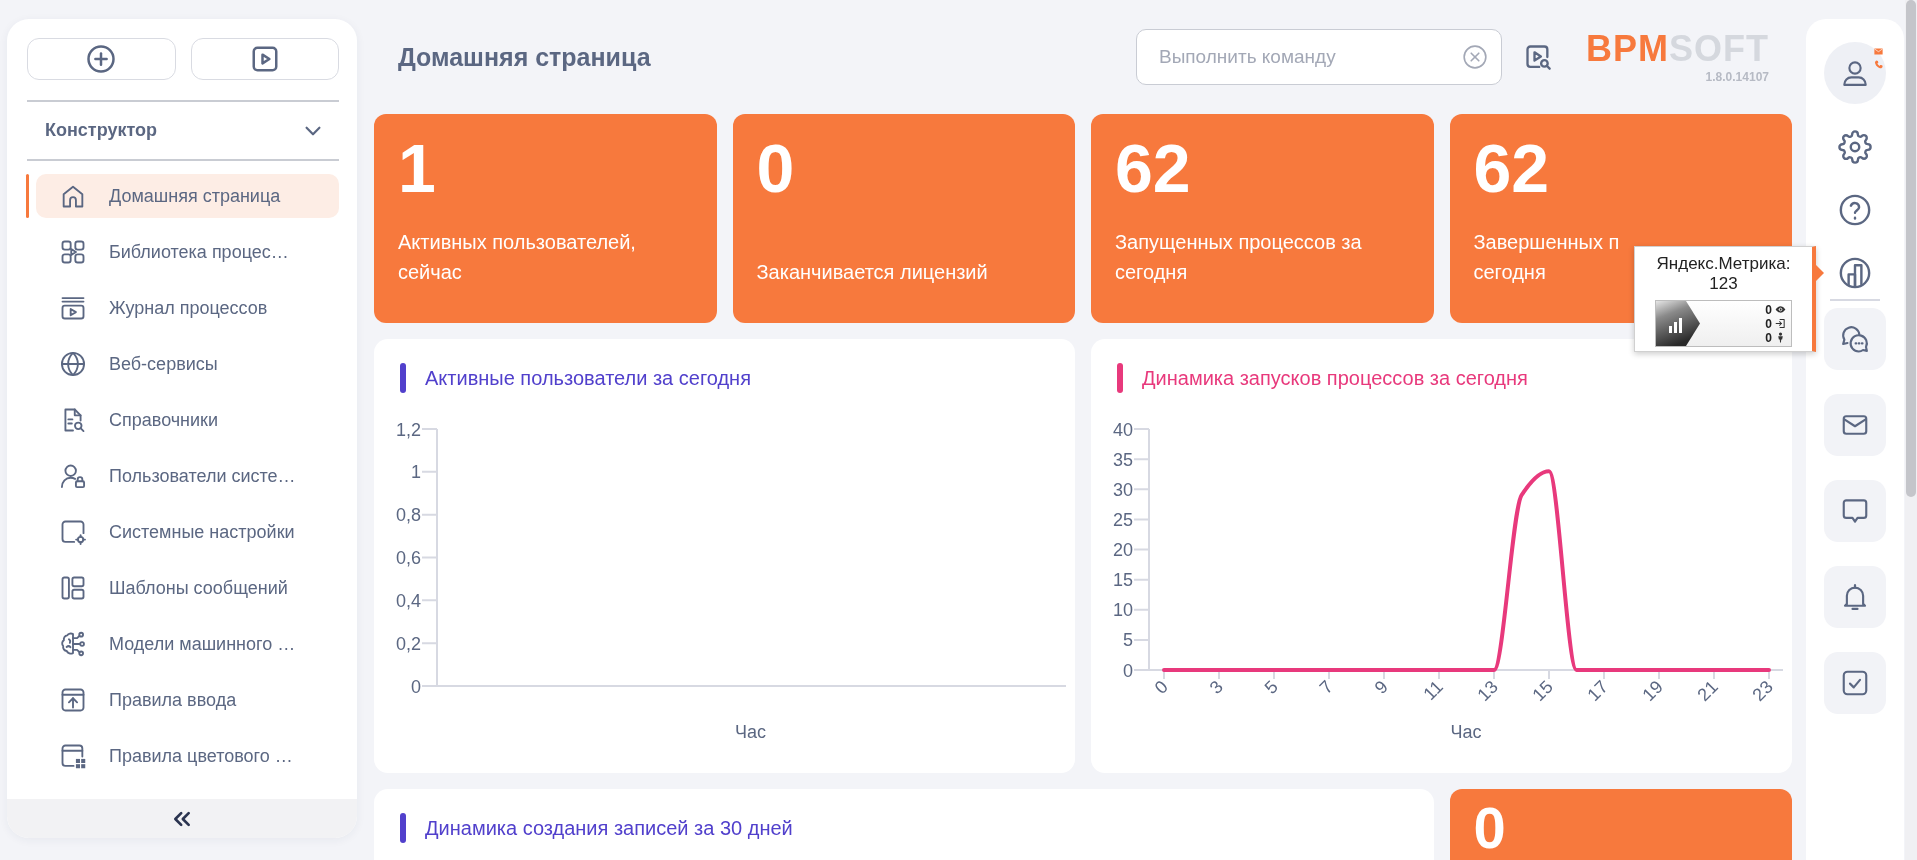 The image size is (1917, 860). Describe the element at coordinates (1433, 690) in the screenshot. I see `axis-tick-label: 11` at that location.